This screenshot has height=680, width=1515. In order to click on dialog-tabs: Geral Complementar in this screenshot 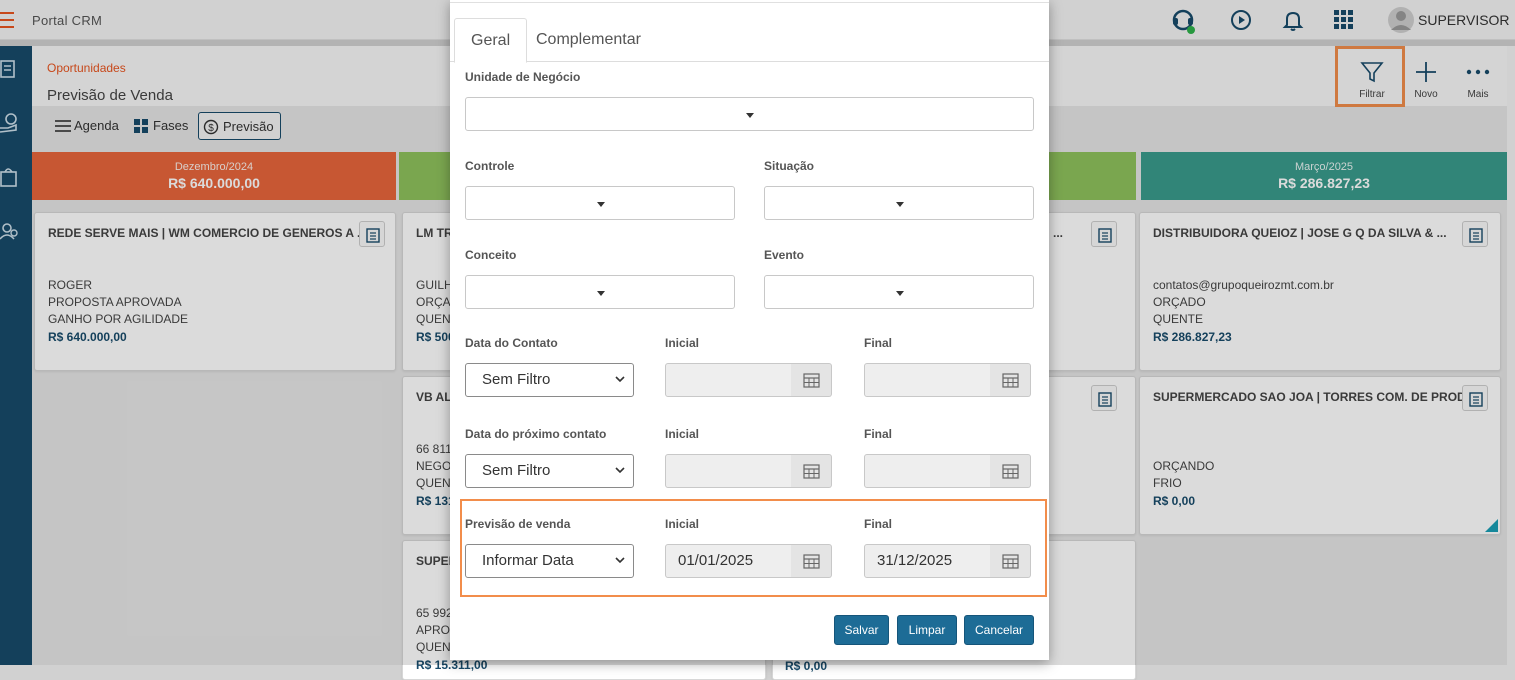, I will do `click(749, 40)`.